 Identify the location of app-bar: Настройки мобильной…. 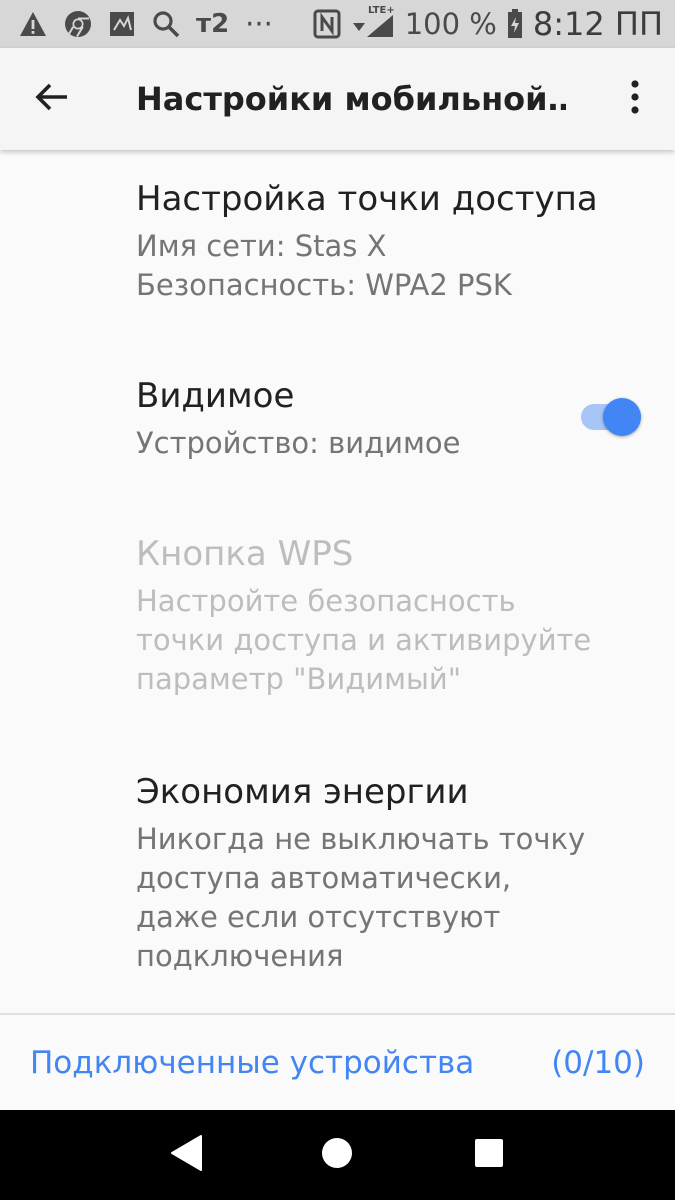
(337, 99).